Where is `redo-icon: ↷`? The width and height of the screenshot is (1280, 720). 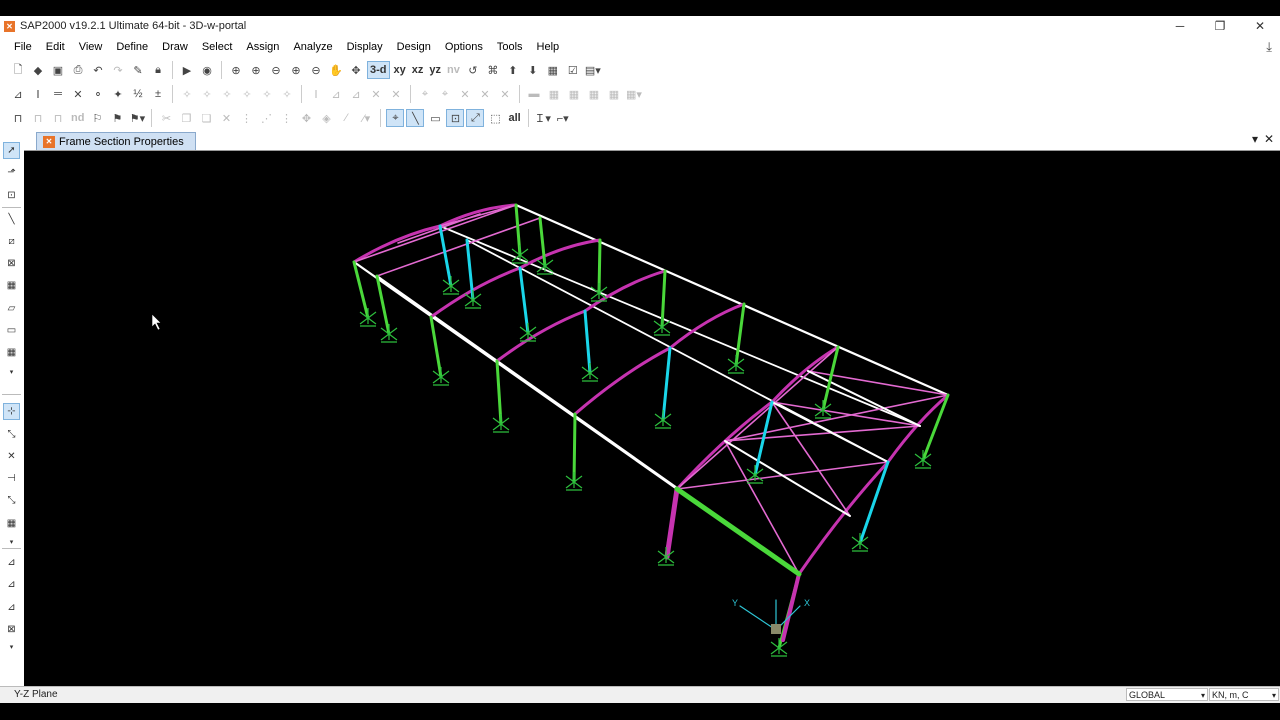
redo-icon: ↷ is located at coordinates (118, 70).